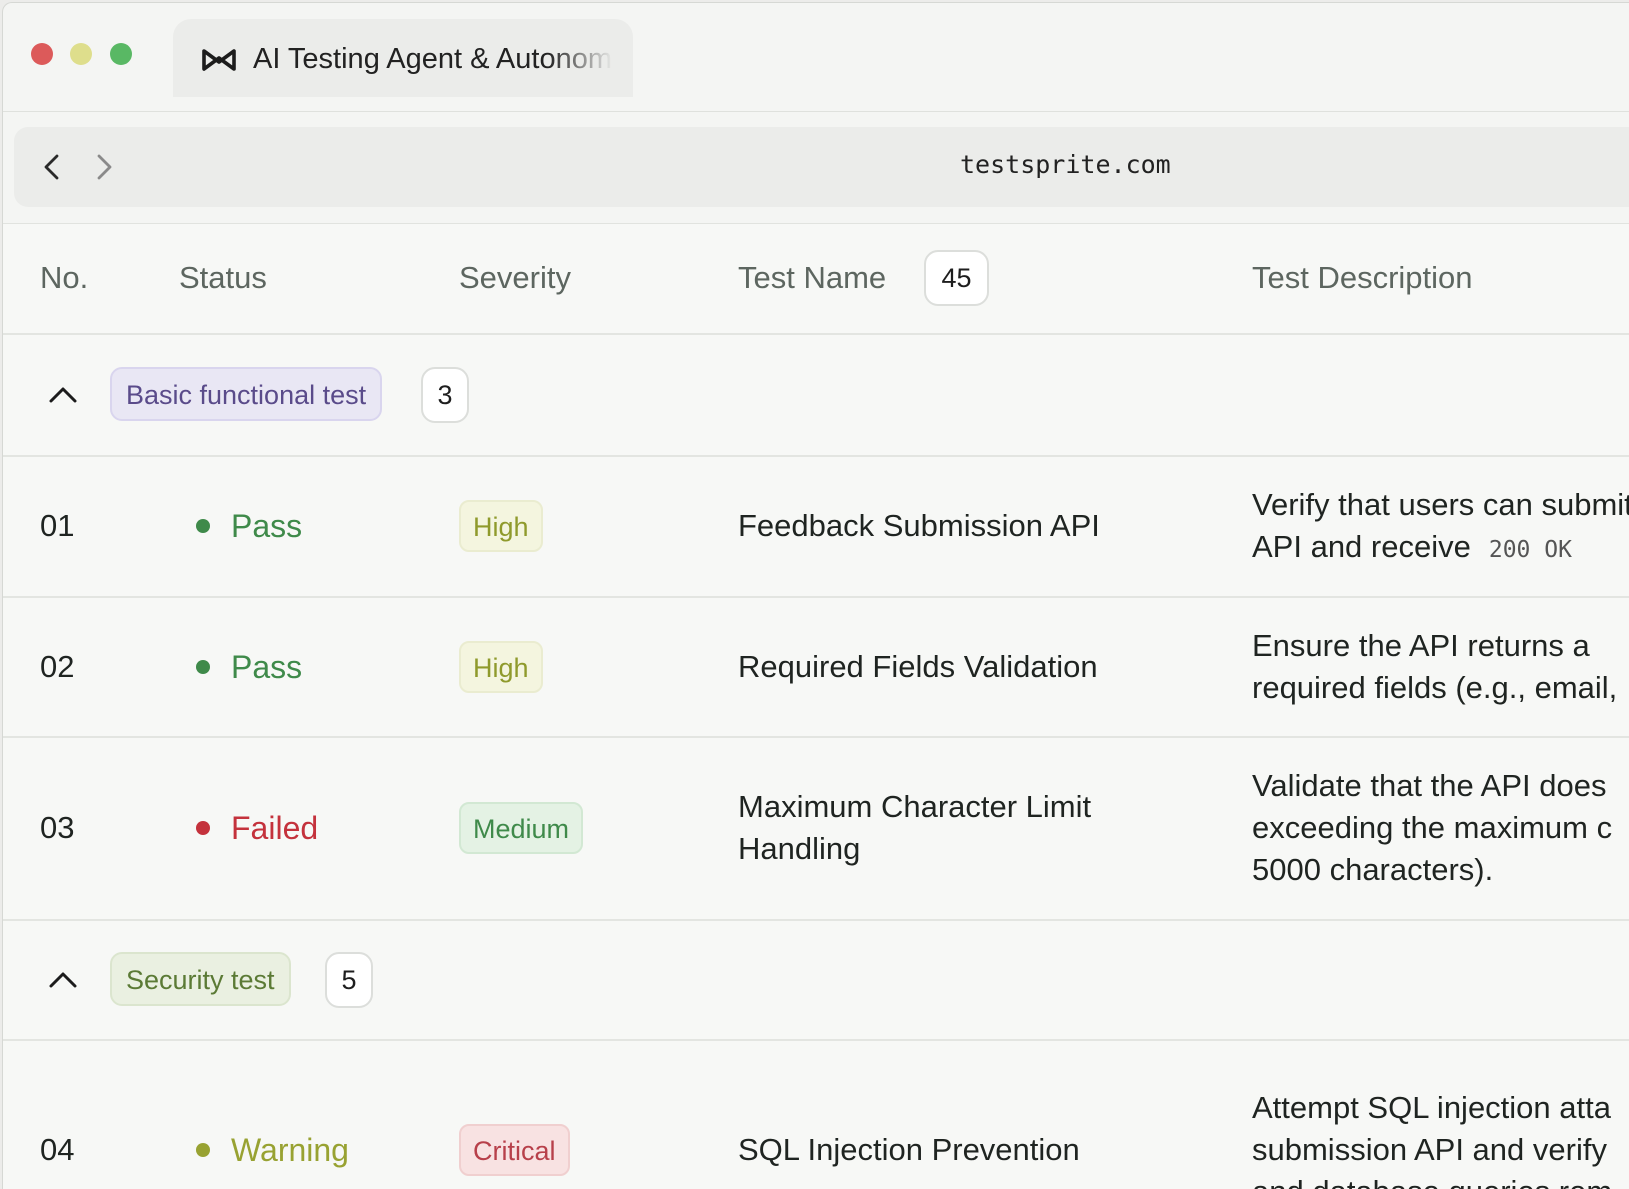 The height and width of the screenshot is (1189, 1629). I want to click on col-header-test-name: Test Name, so click(812, 278).